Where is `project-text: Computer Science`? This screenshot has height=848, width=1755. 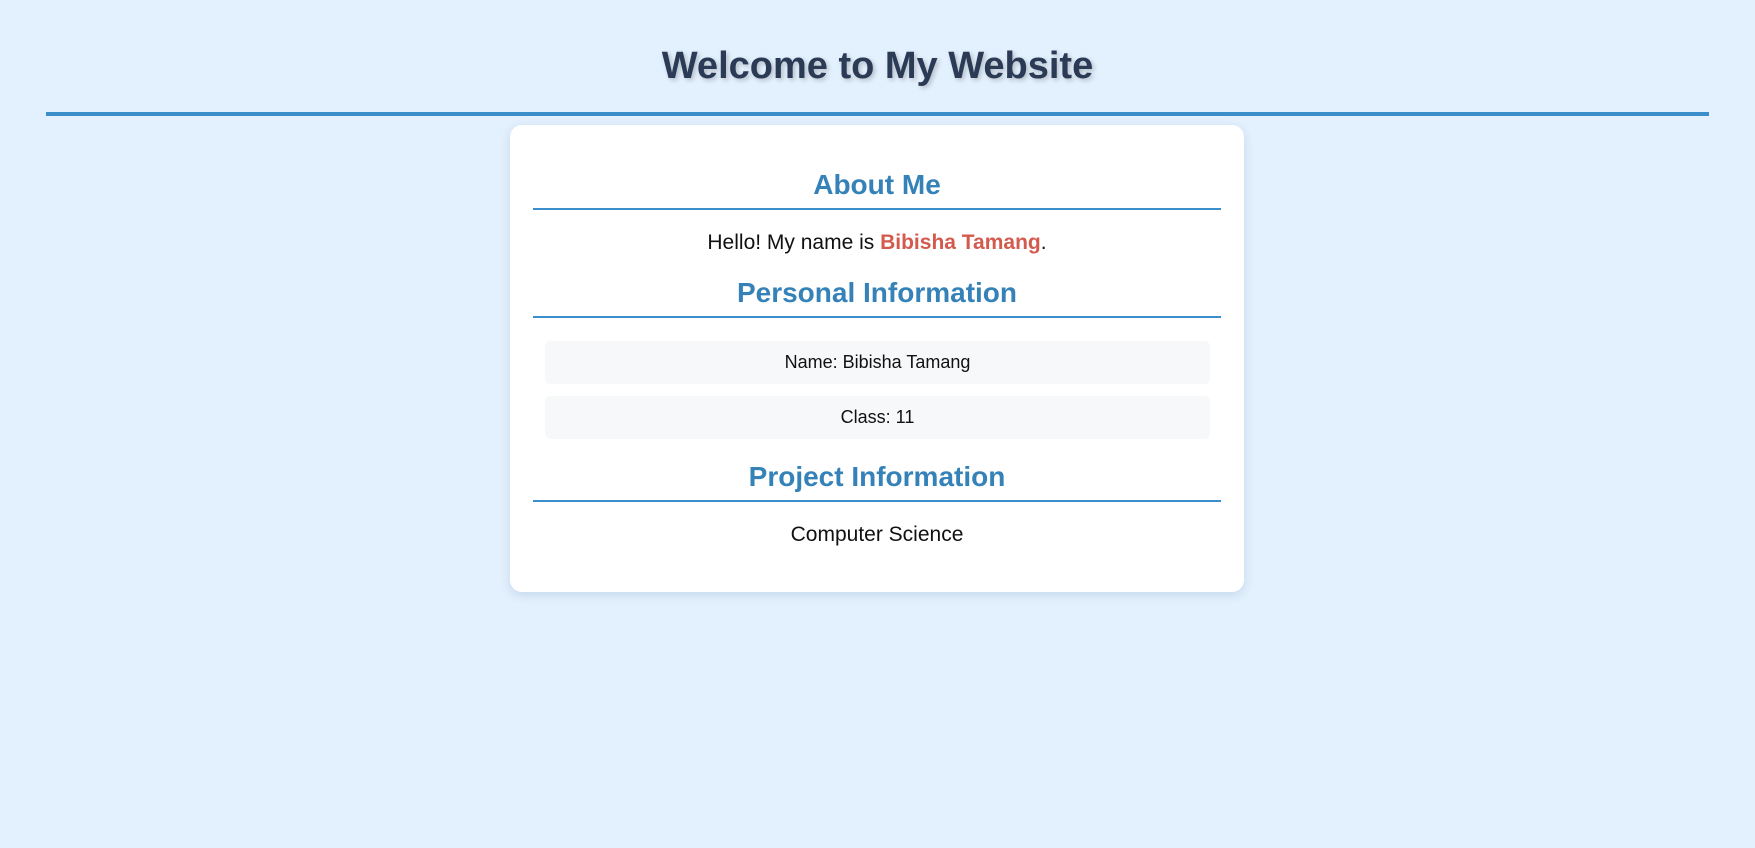 project-text: Computer Science is located at coordinates (877, 534).